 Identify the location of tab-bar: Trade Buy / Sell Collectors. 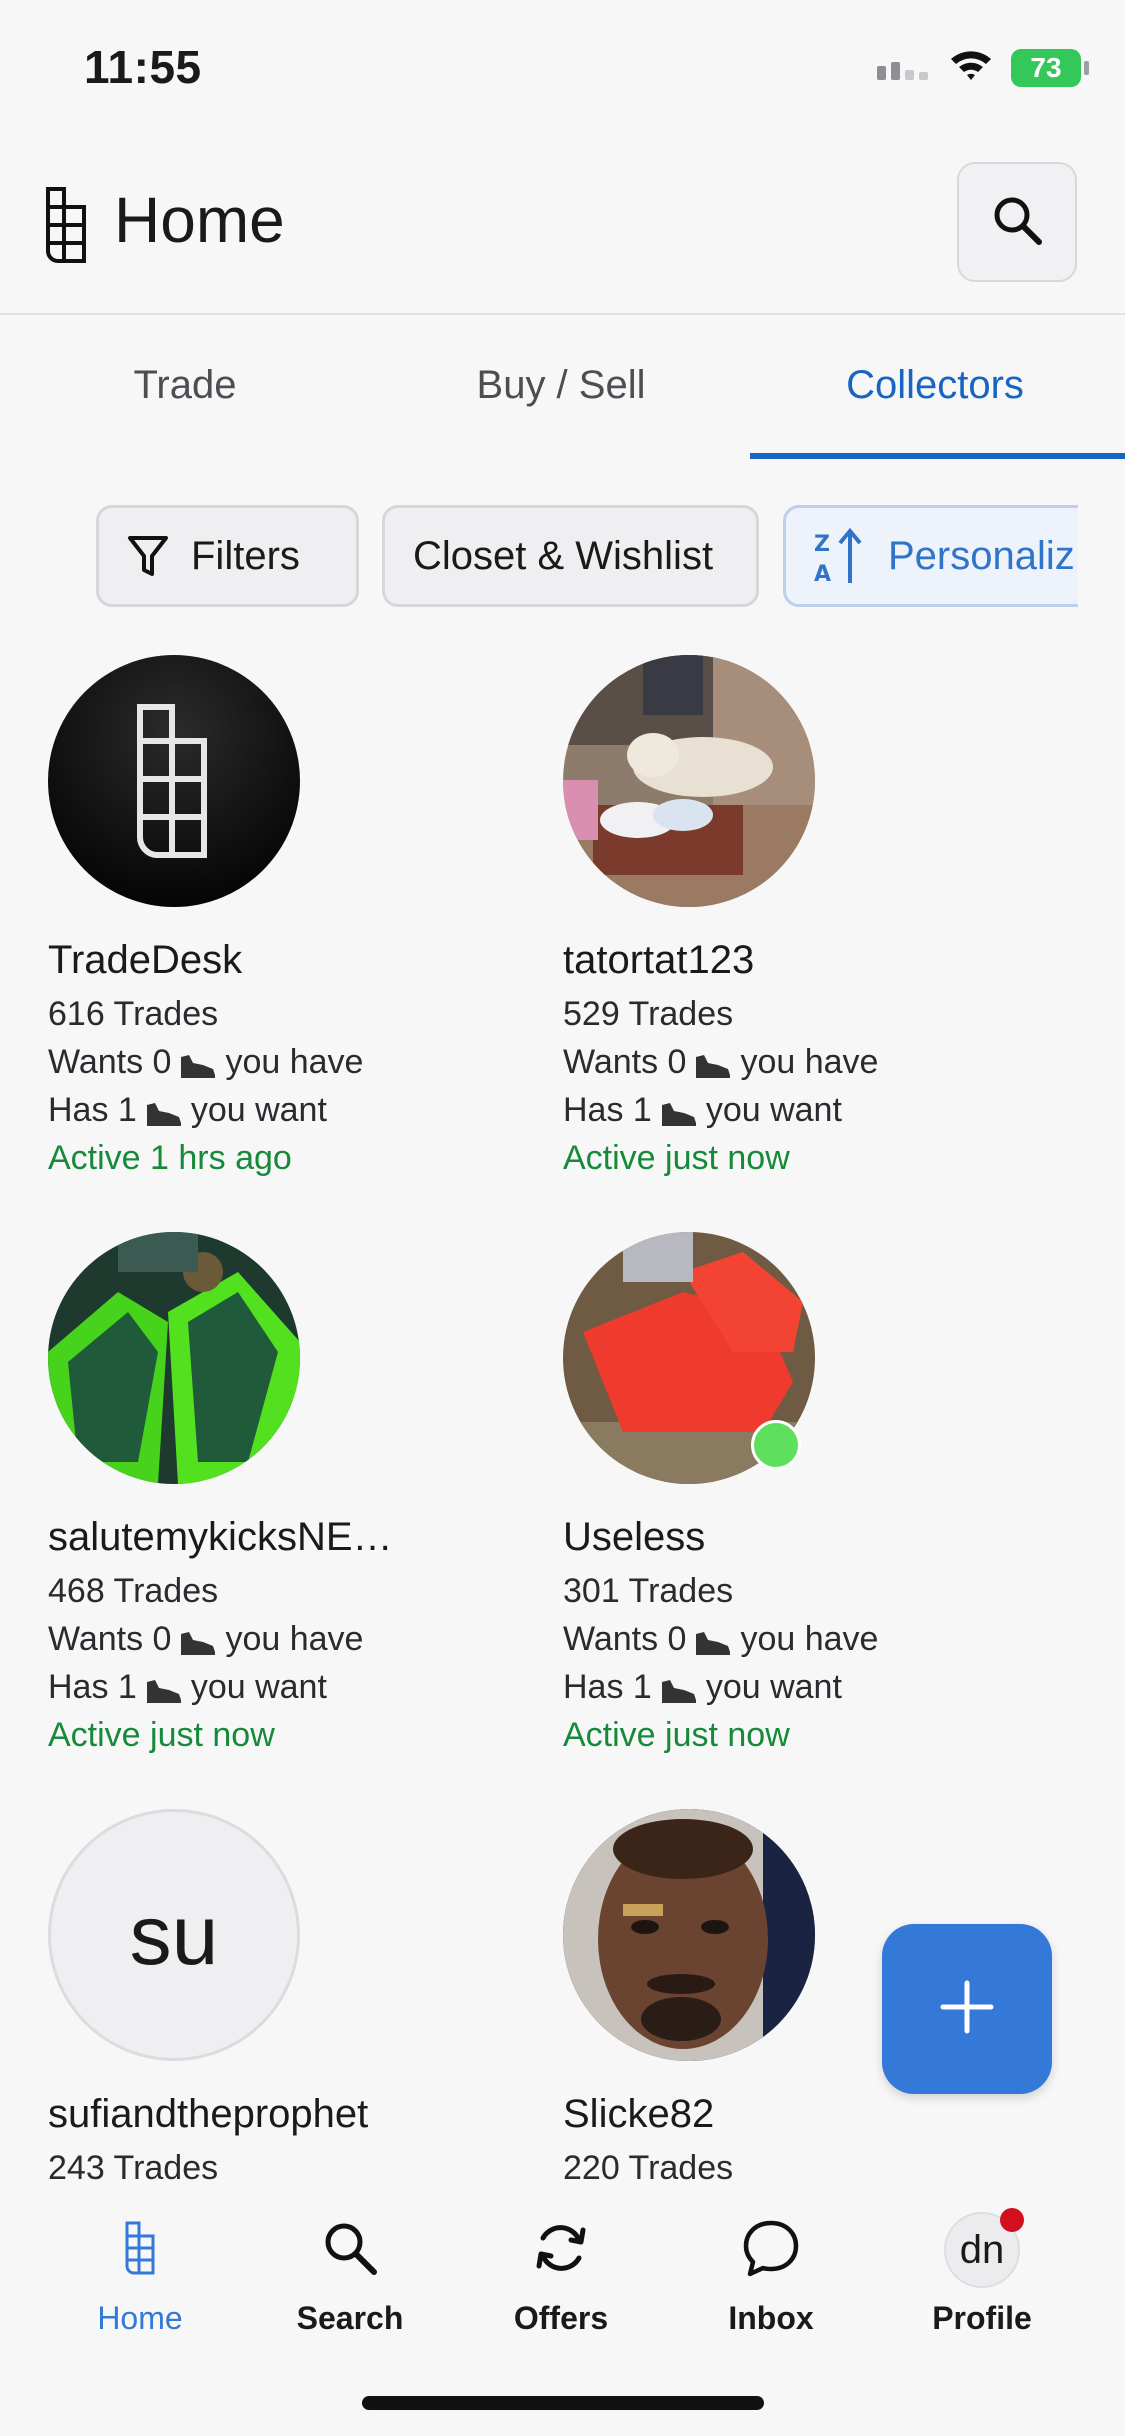
(562, 387).